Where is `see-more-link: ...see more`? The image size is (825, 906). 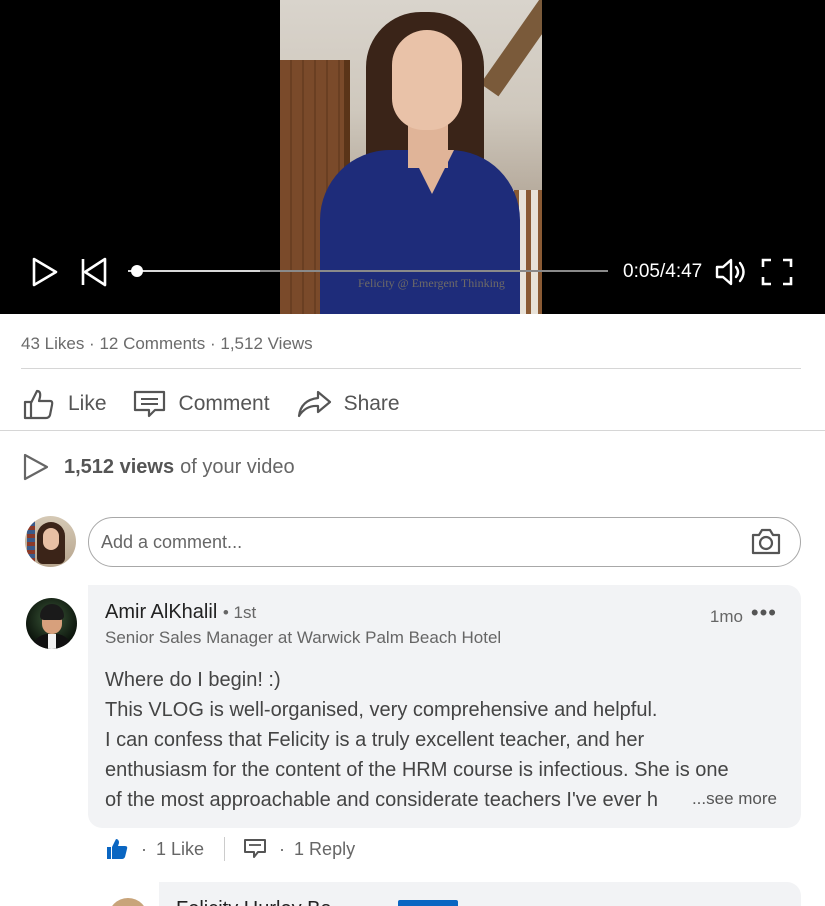
see-more-link: ...see more is located at coordinates (731, 799).